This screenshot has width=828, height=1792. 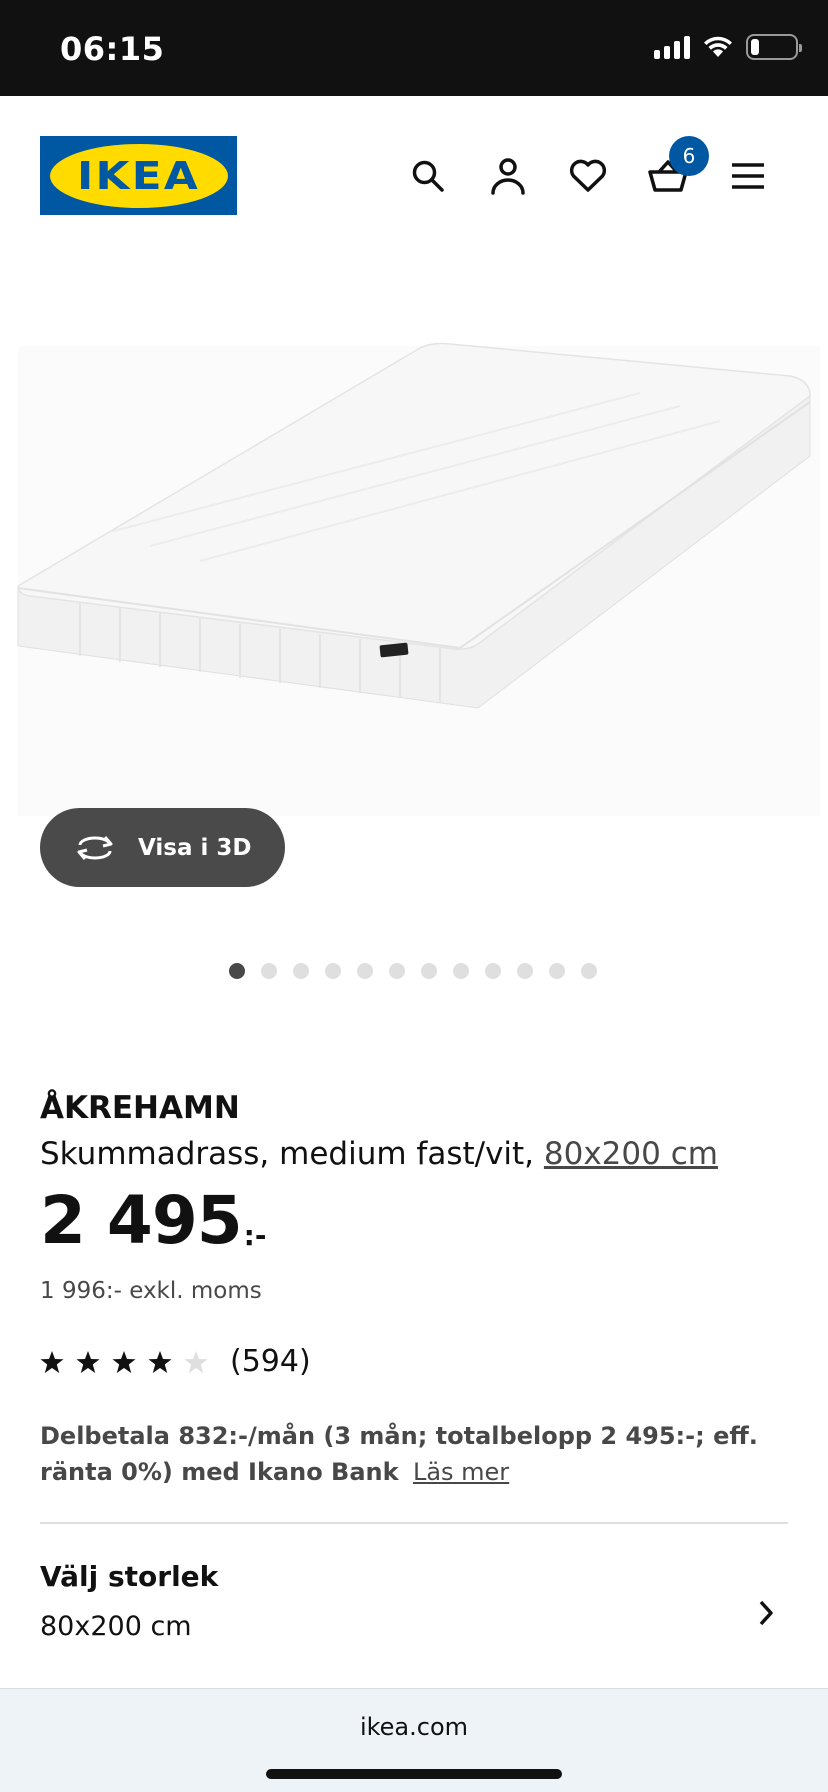 I want to click on menu-button, so click(x=748, y=176).